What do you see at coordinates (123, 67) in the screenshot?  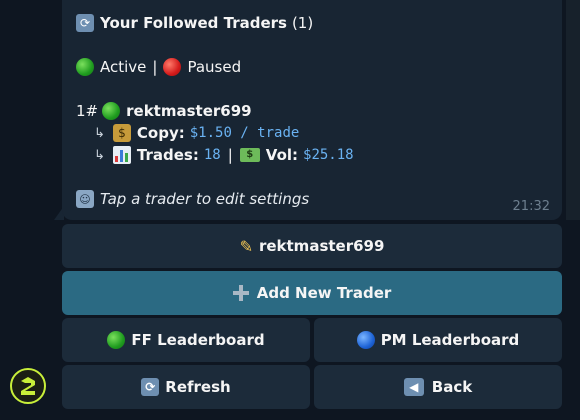 I see `legend-active: Active` at bounding box center [123, 67].